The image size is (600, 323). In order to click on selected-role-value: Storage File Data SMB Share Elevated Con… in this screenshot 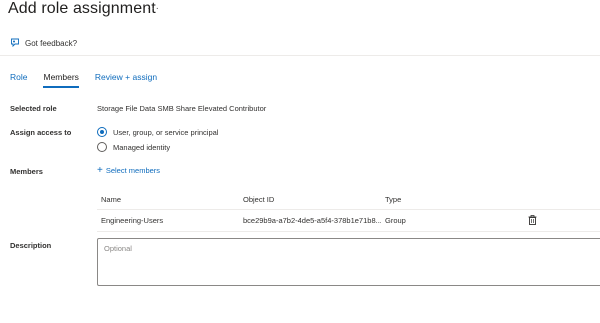, I will do `click(182, 108)`.